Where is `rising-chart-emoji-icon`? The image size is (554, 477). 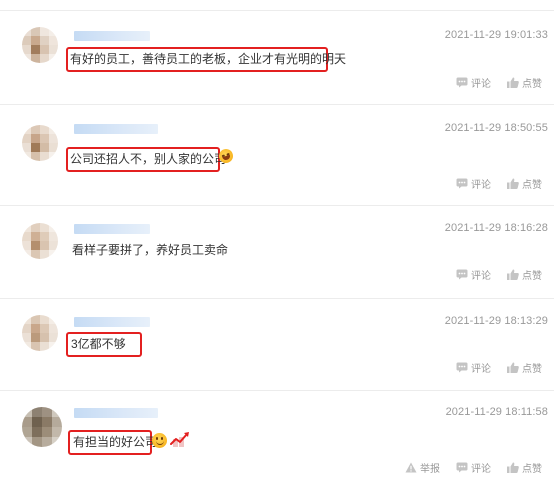
rising-chart-emoji-icon is located at coordinates (179, 439).